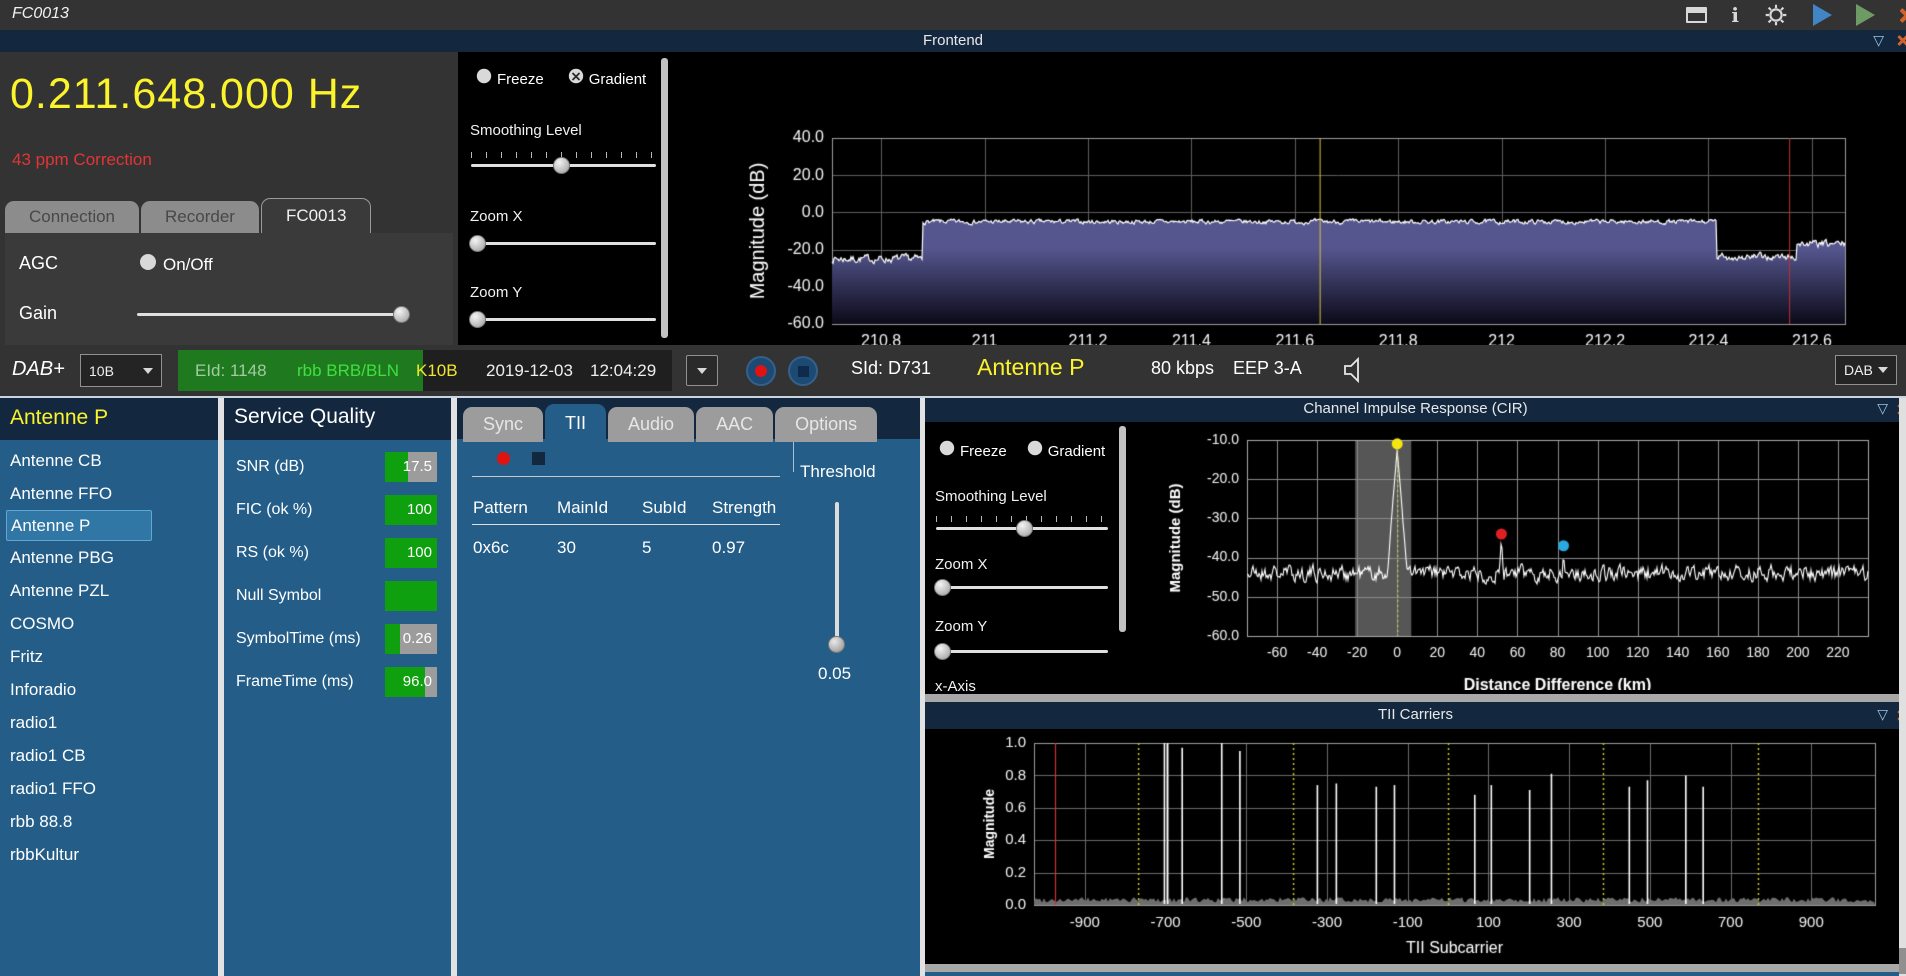 This screenshot has height=976, width=1906. Describe the element at coordinates (1865, 15) in the screenshot. I see `play-all-icon` at that location.